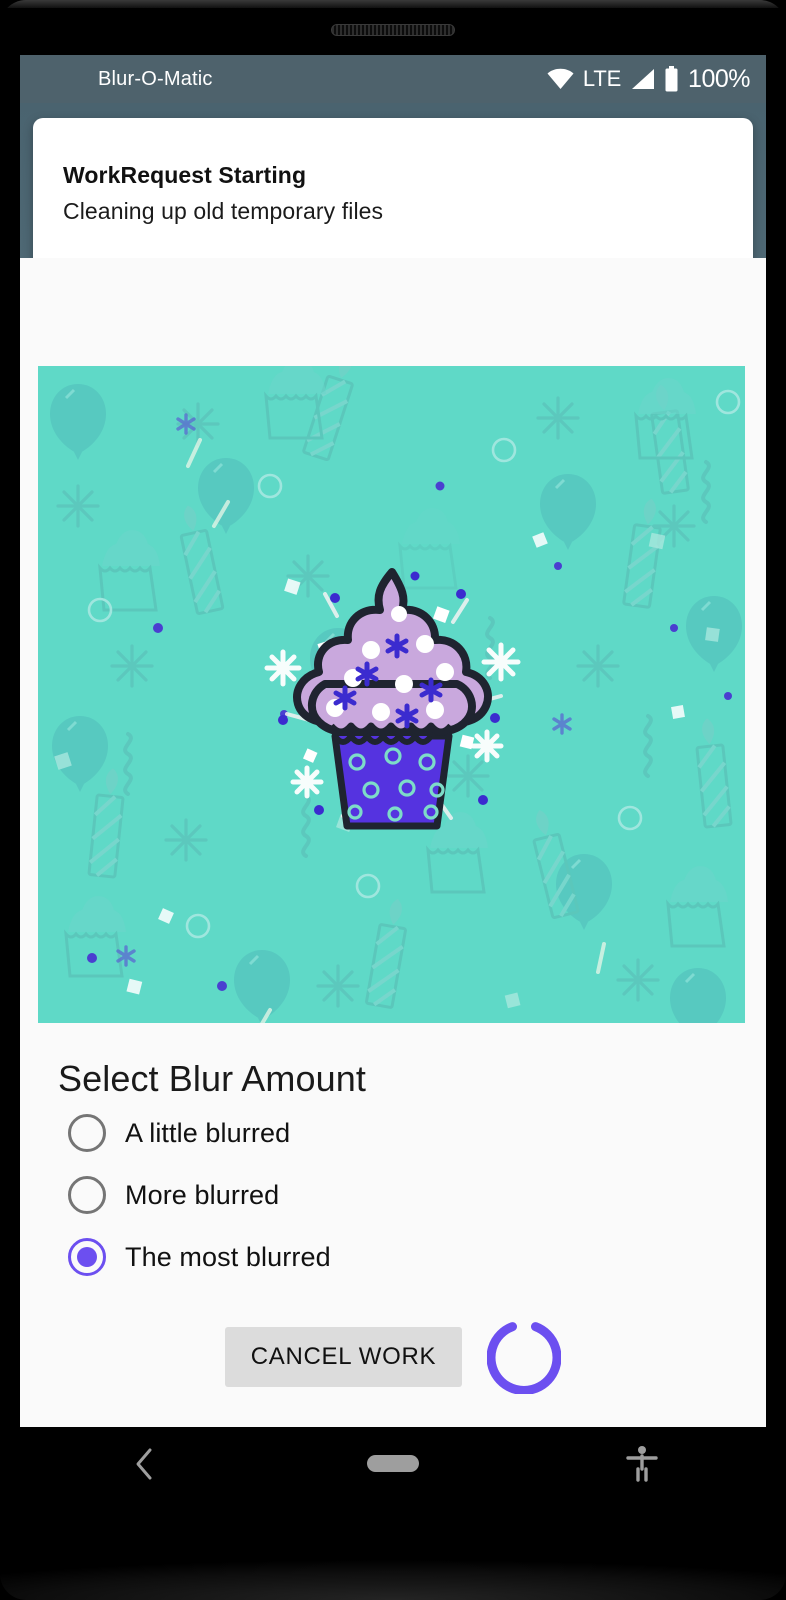 Image resolution: width=786 pixels, height=1600 pixels. I want to click on radio-icon-selected, so click(87, 1257).